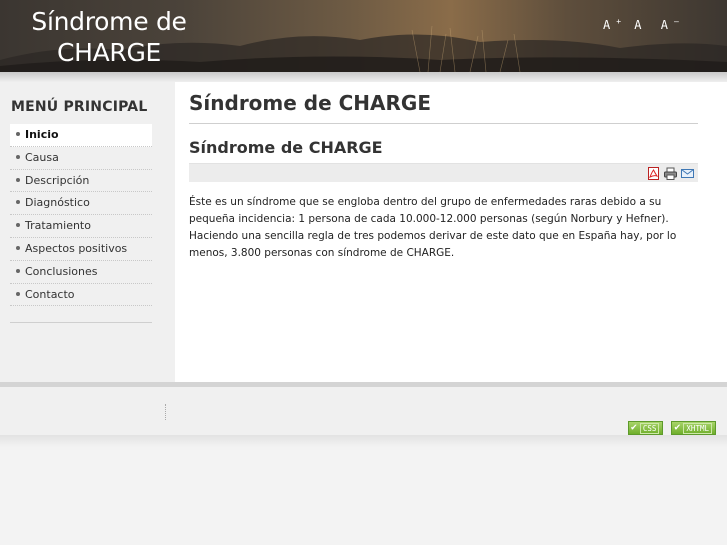 This screenshot has height=545, width=727. Describe the element at coordinates (109, 37) in the screenshot. I see `site-title: Síndrome de CHARGE` at that location.